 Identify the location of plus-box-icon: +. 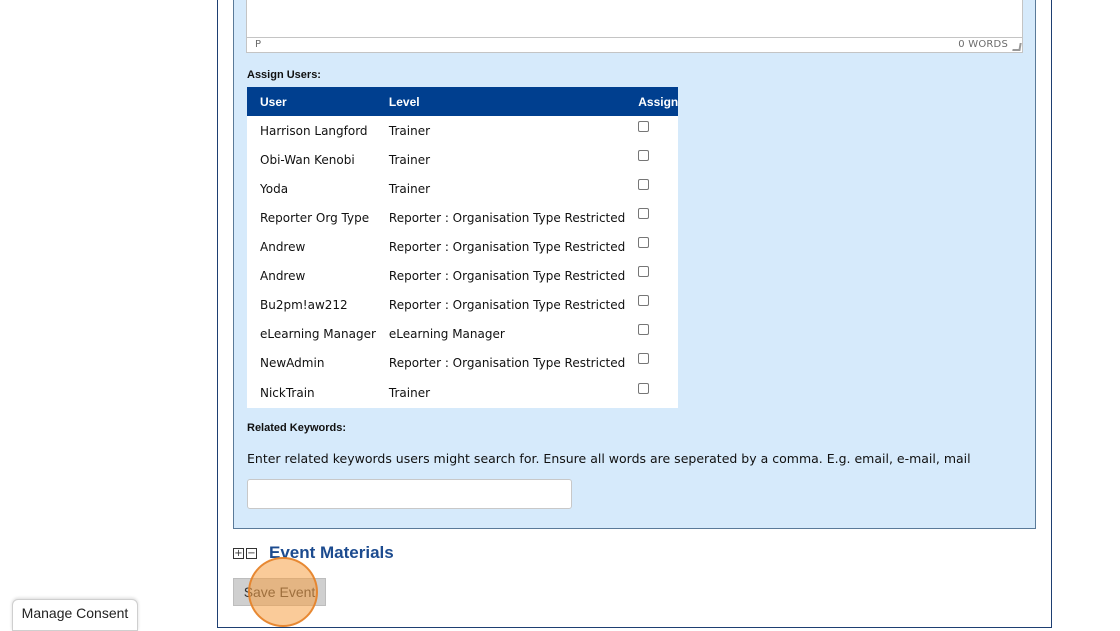
(238, 553).